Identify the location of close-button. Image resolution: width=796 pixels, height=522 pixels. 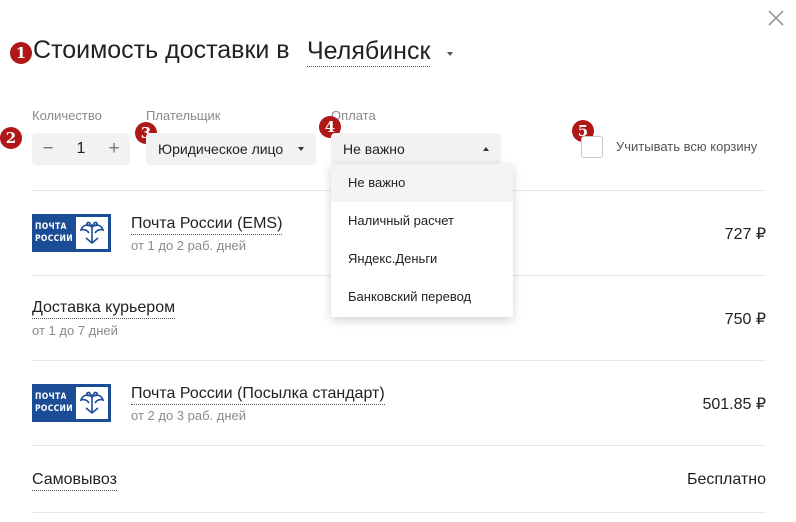
(776, 18).